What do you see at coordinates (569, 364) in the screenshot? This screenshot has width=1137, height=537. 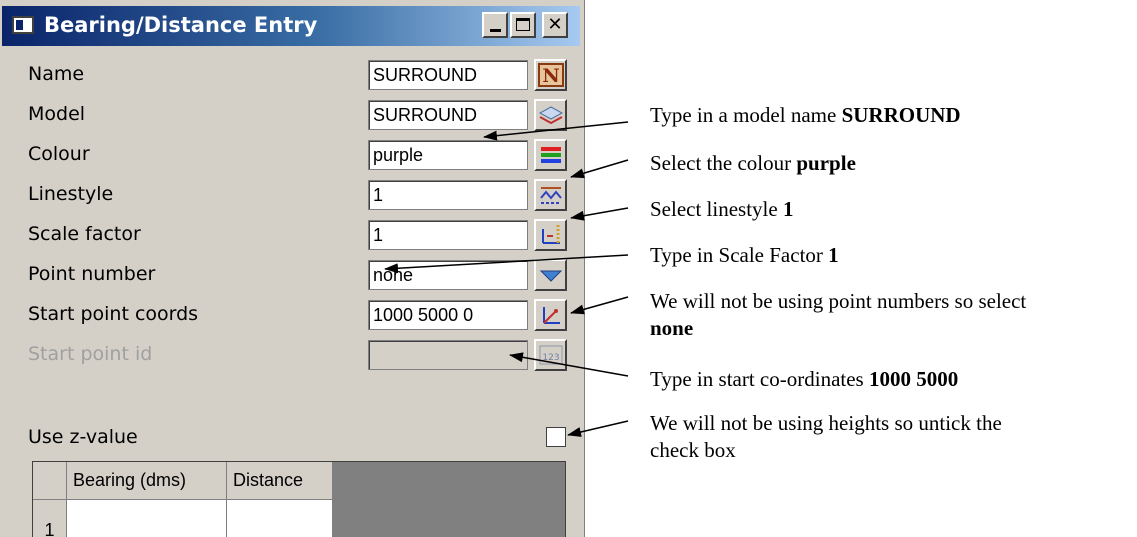 I see `arrow-coords` at bounding box center [569, 364].